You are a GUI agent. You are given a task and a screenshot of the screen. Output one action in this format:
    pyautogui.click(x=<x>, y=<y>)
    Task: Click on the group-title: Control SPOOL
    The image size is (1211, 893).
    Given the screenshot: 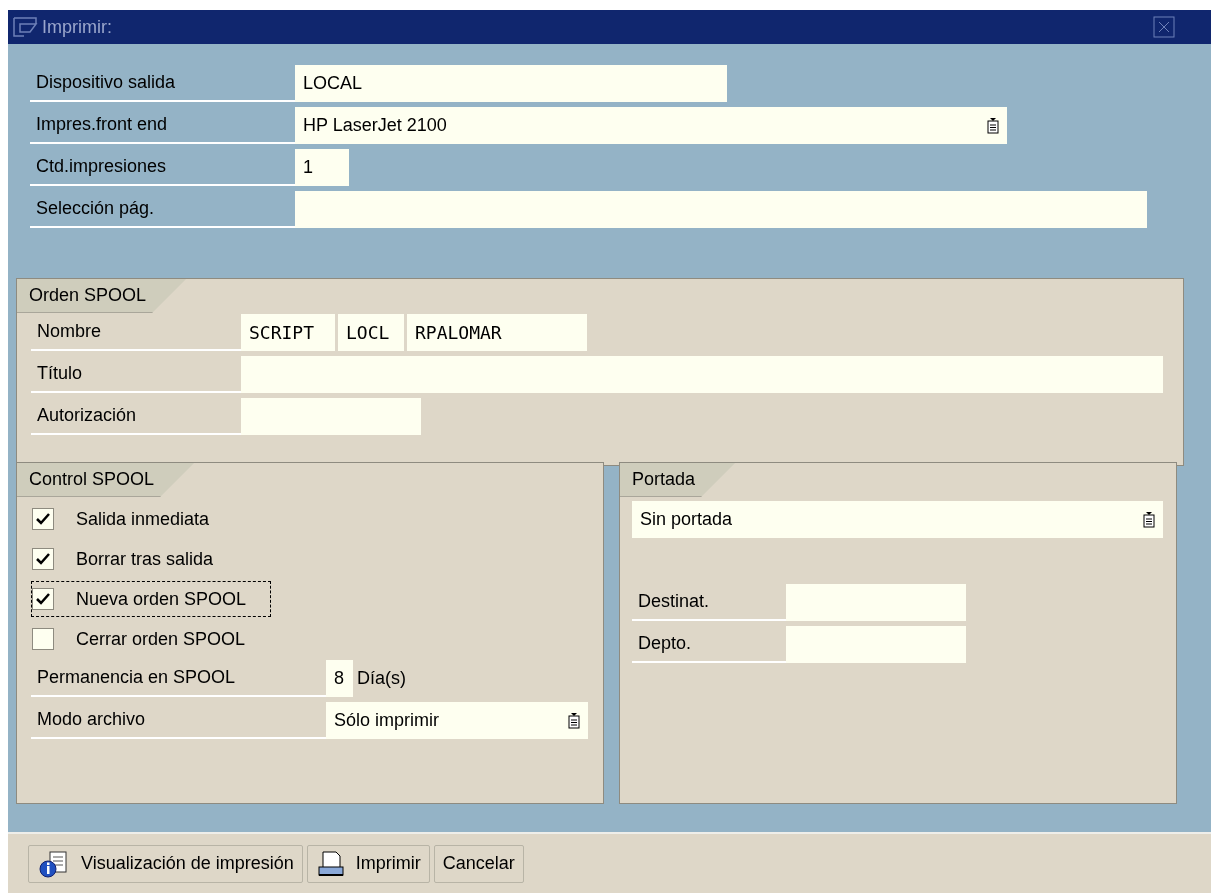 What is the action you would take?
    pyautogui.click(x=106, y=480)
    